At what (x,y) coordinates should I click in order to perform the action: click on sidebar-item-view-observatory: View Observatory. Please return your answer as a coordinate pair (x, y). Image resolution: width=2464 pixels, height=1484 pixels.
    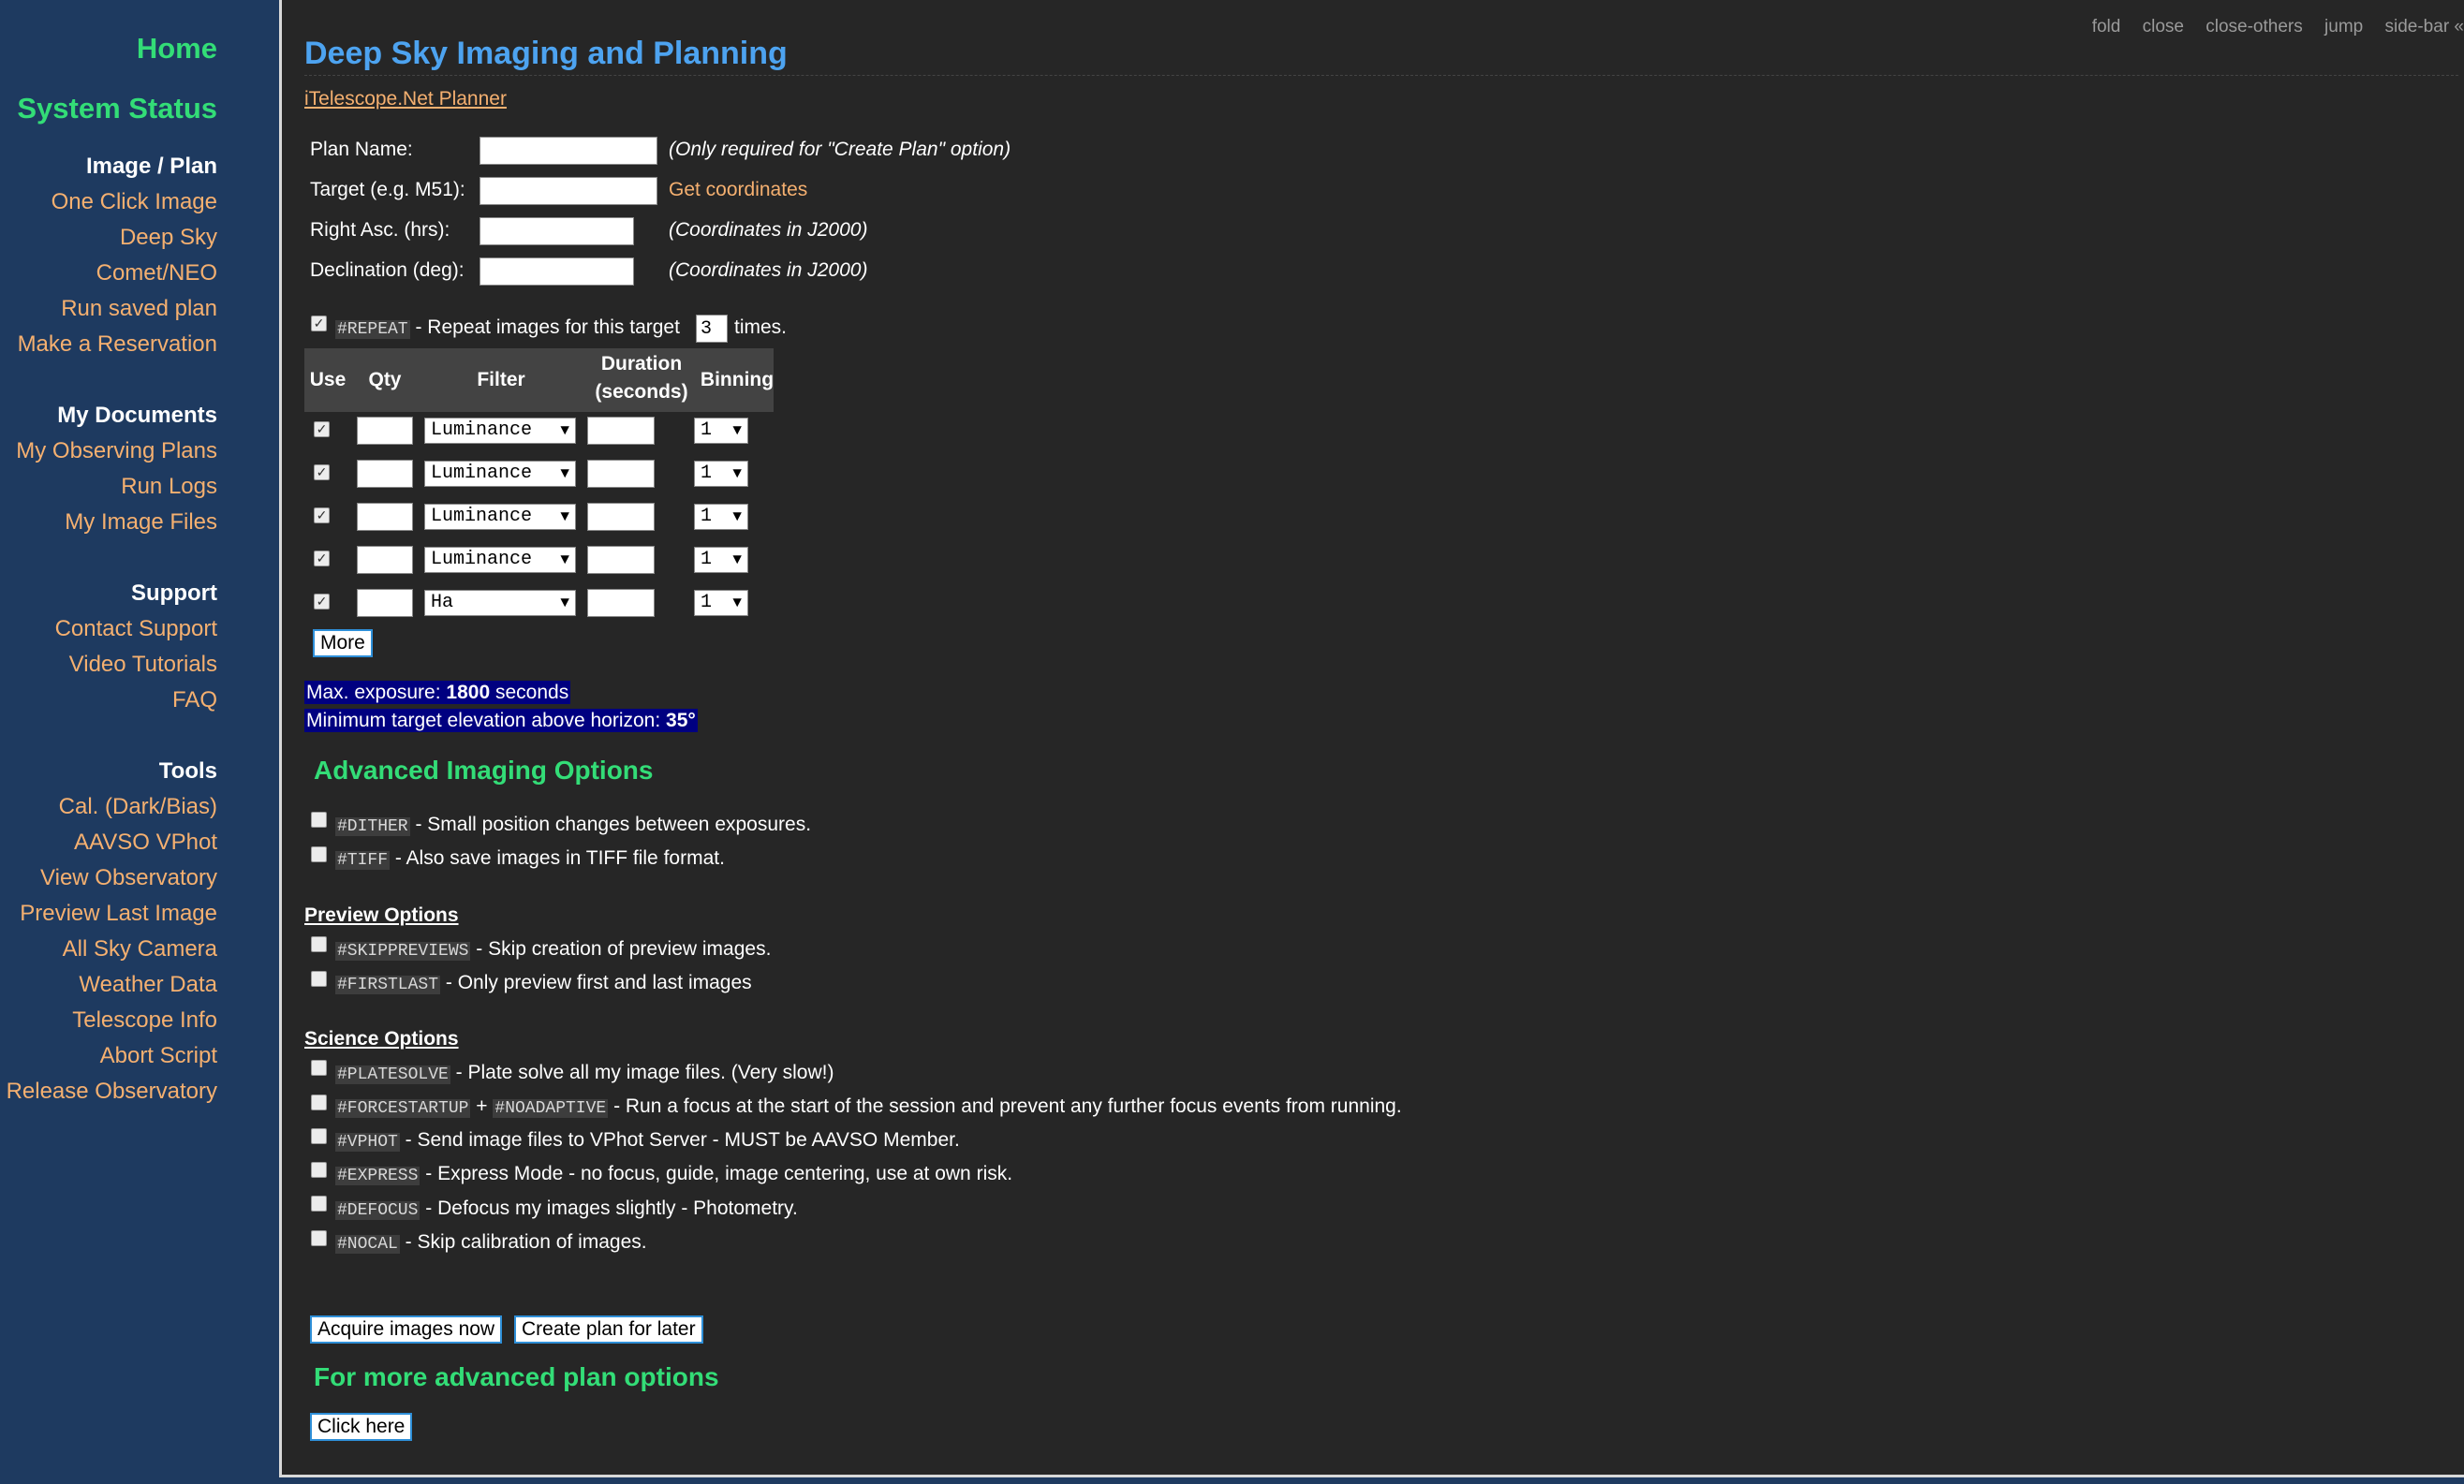
    Looking at the image, I should click on (128, 878).